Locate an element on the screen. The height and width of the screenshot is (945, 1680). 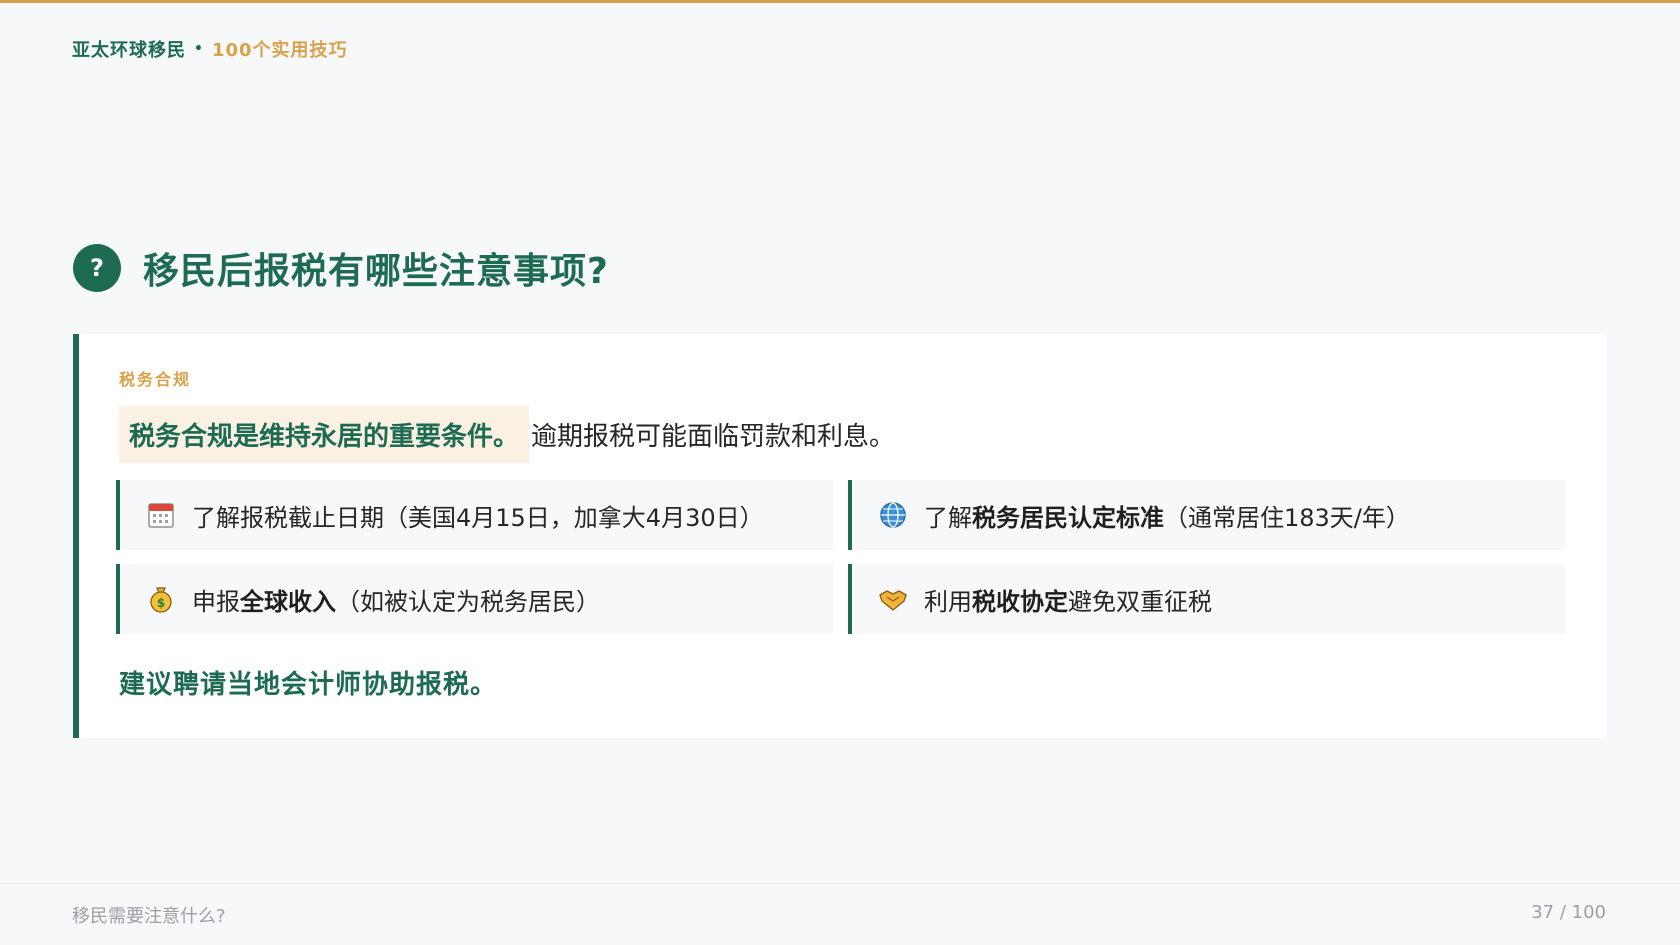
question-heading: ? 移民后报税有哪些注意事项? is located at coordinates (341, 268).